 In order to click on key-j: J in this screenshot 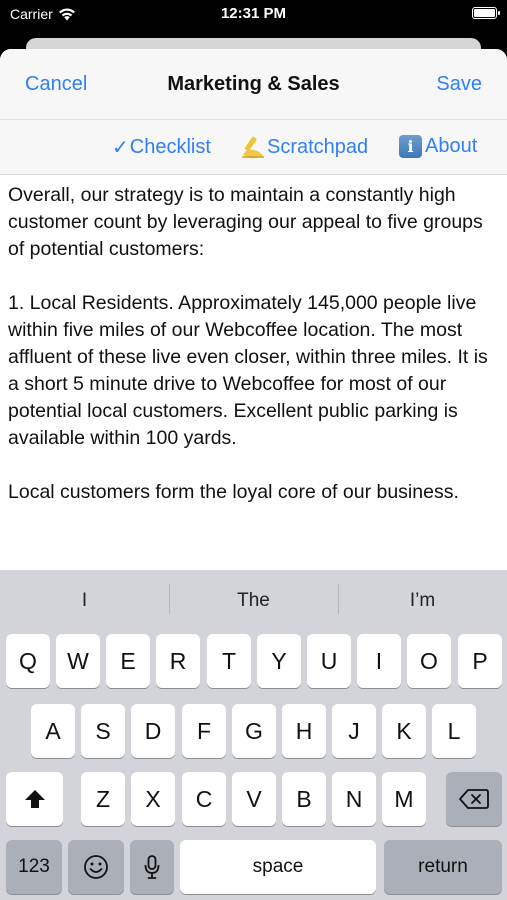, I will do `click(354, 731)`.